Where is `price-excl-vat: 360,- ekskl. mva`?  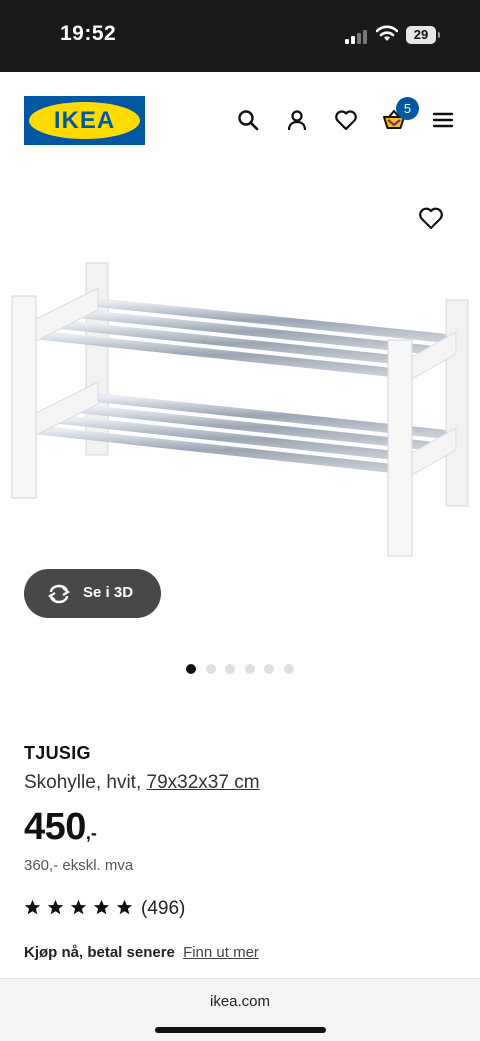
price-excl-vat: 360,- ekskl. mva is located at coordinates (79, 865).